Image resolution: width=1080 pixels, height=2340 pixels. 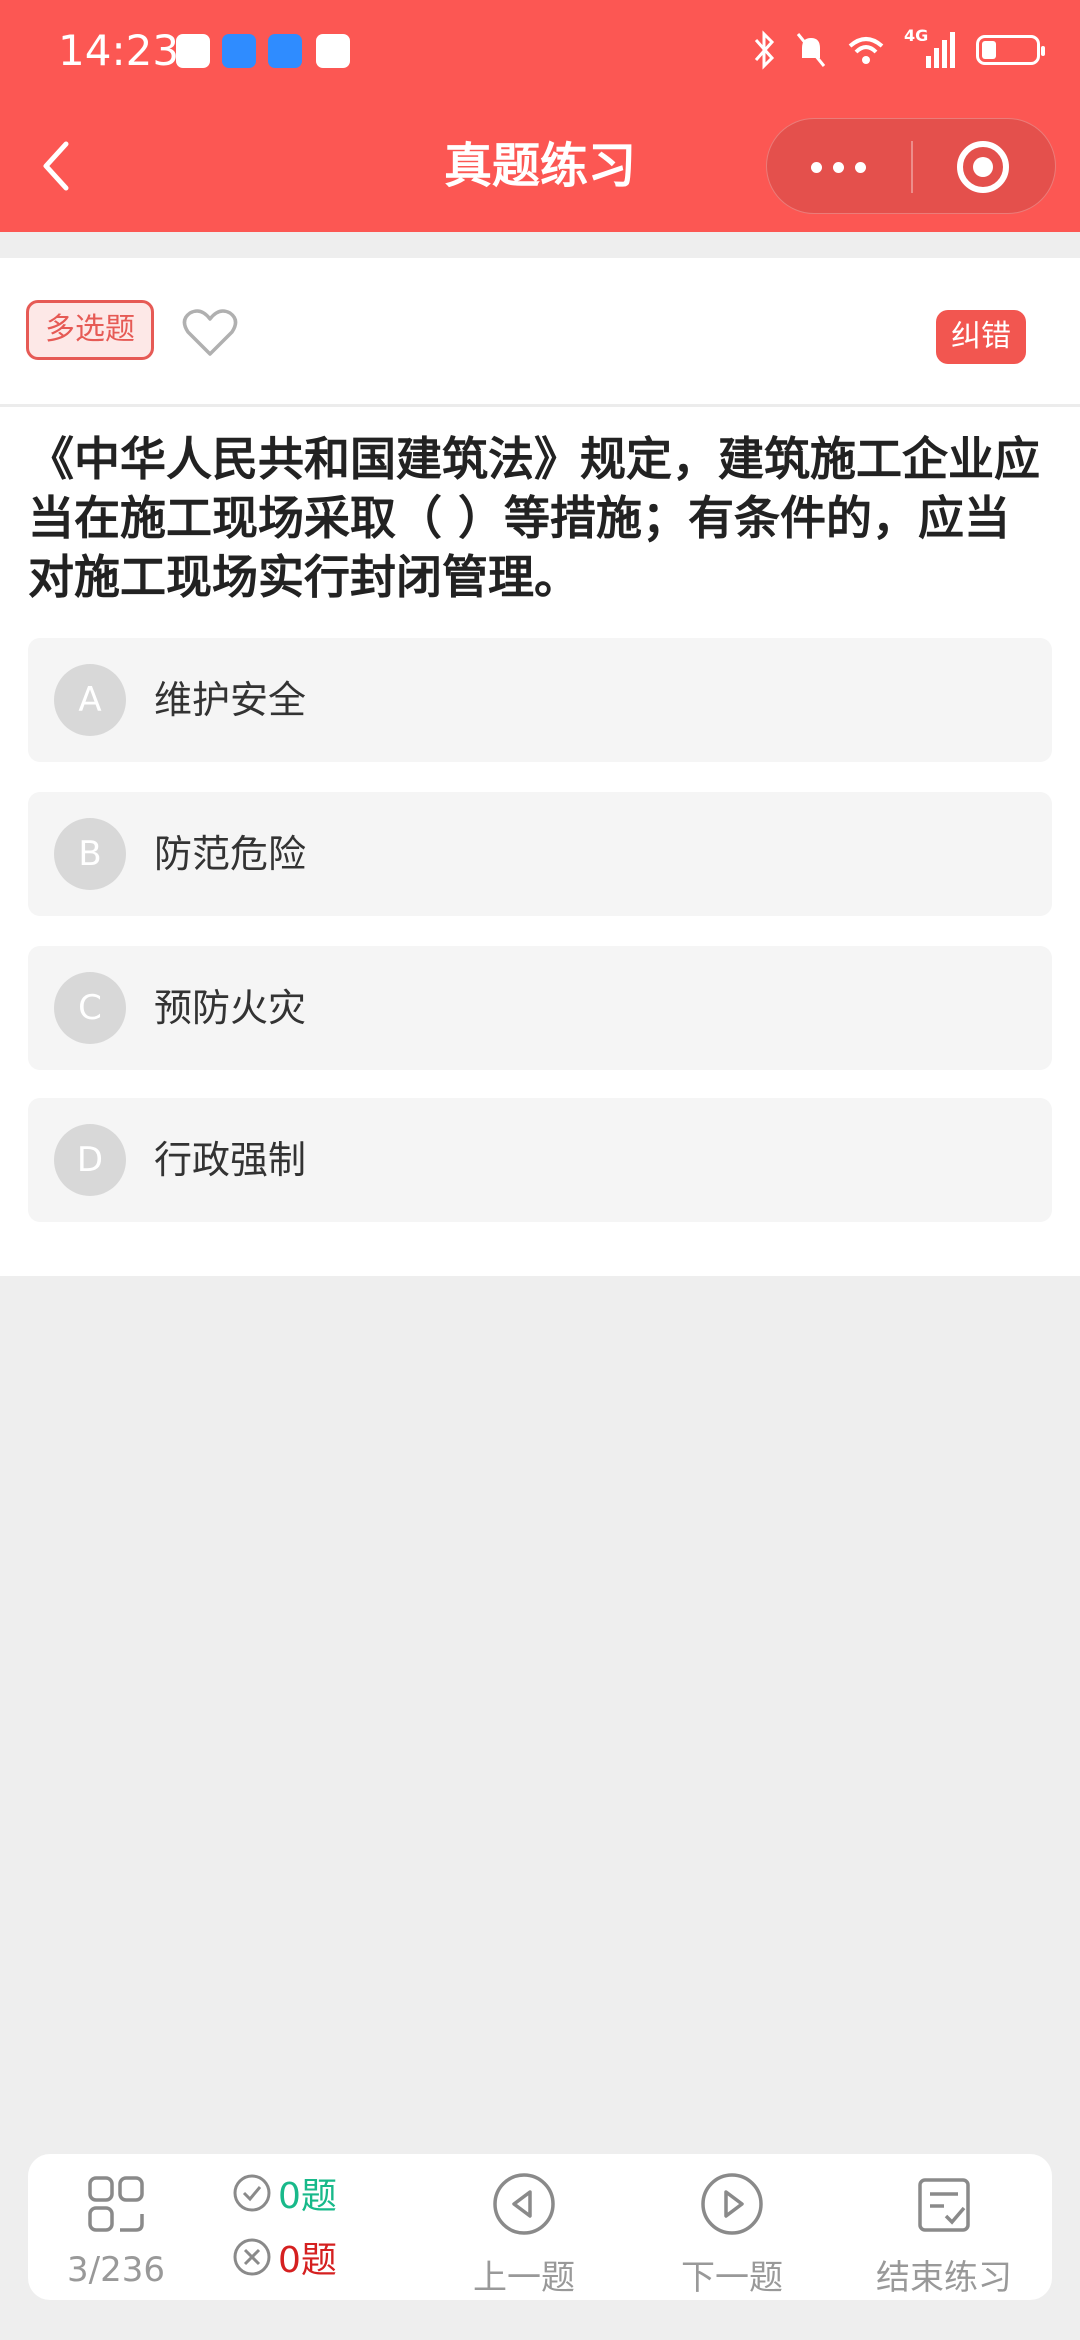 I want to click on wrong-counter: 0题, so click(x=284, y=2257).